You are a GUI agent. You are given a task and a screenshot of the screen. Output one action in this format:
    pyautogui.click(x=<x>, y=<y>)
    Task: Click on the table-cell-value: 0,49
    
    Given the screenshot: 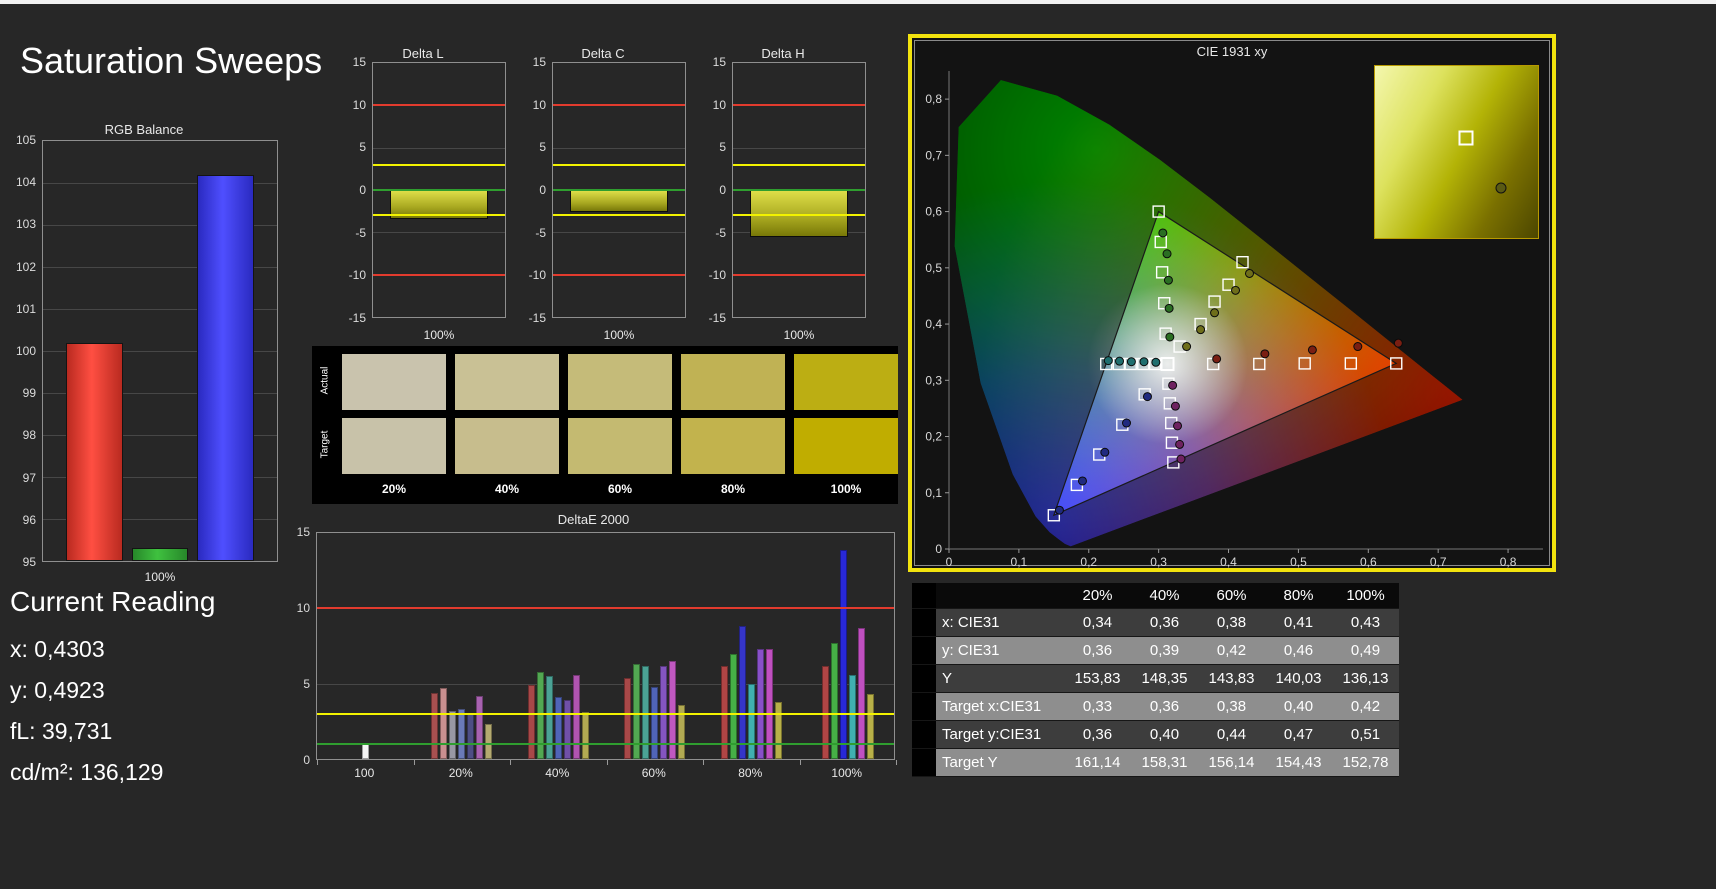 What is the action you would take?
    pyautogui.click(x=1365, y=650)
    